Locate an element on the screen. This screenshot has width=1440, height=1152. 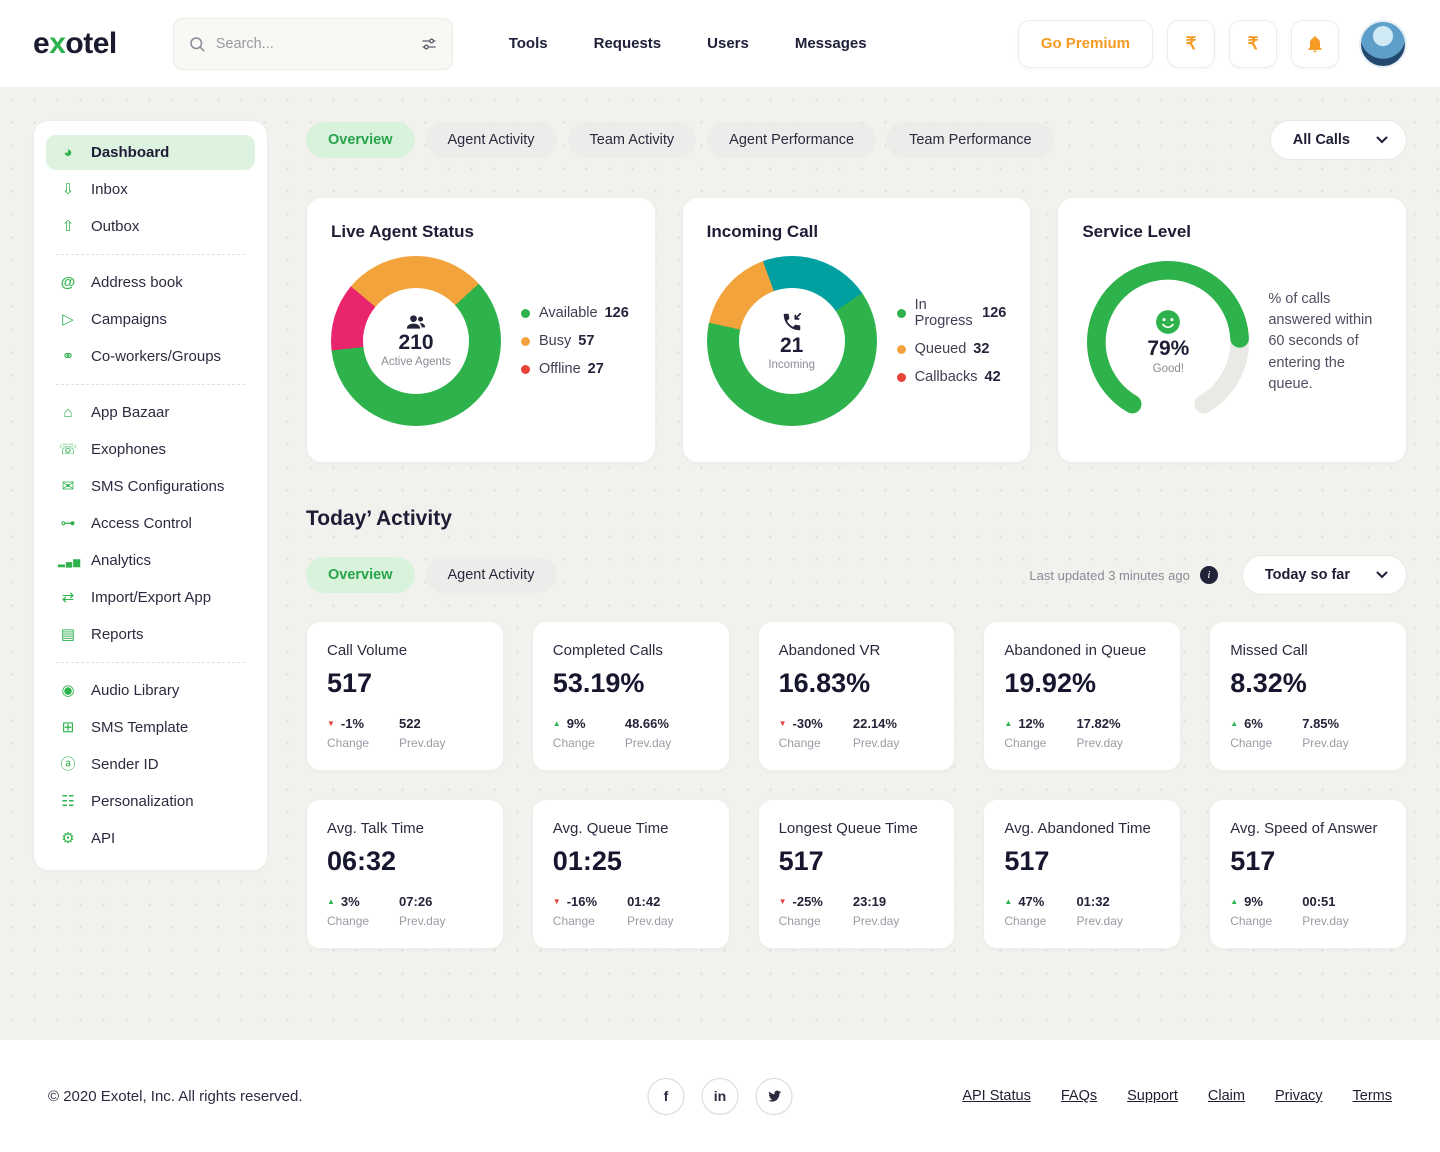
sidebar-item-exophones: Exophones is located at coordinates (150, 449).